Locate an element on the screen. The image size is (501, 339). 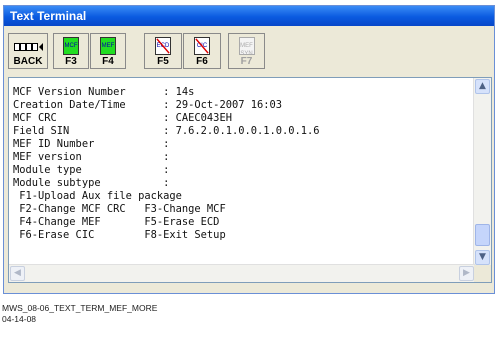
terminal-line: Field SIN : 7.6.2.0.1.0.0.1.0.0.1.6 is located at coordinates (166, 131).